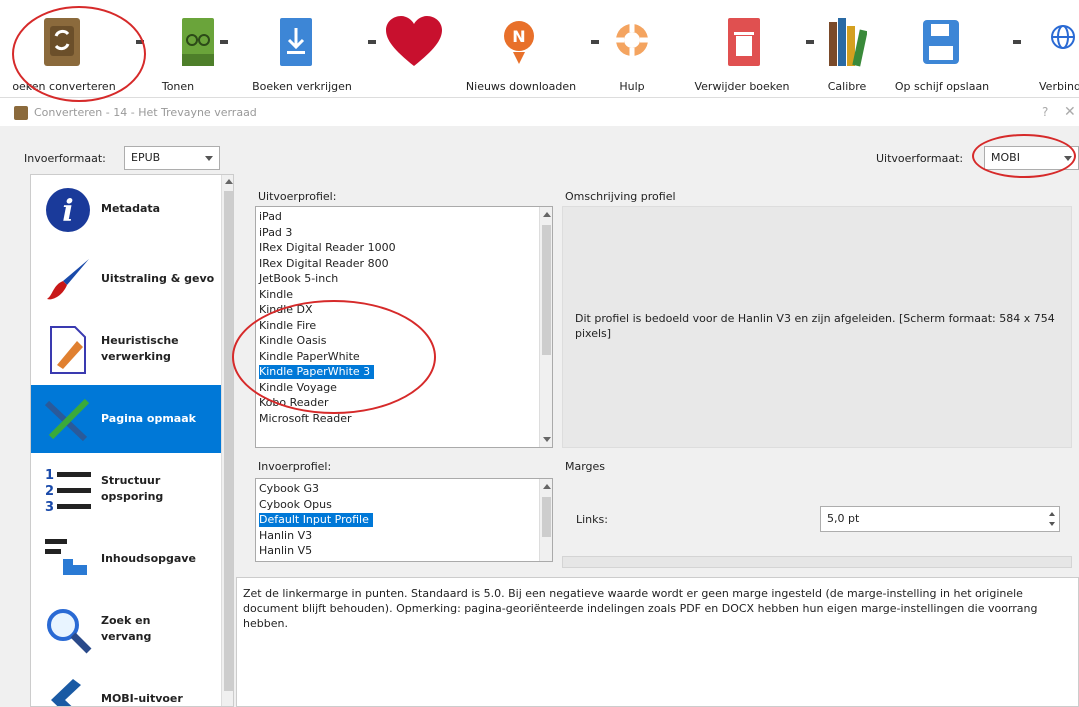  I want to click on news-icon: N, so click(519, 42).